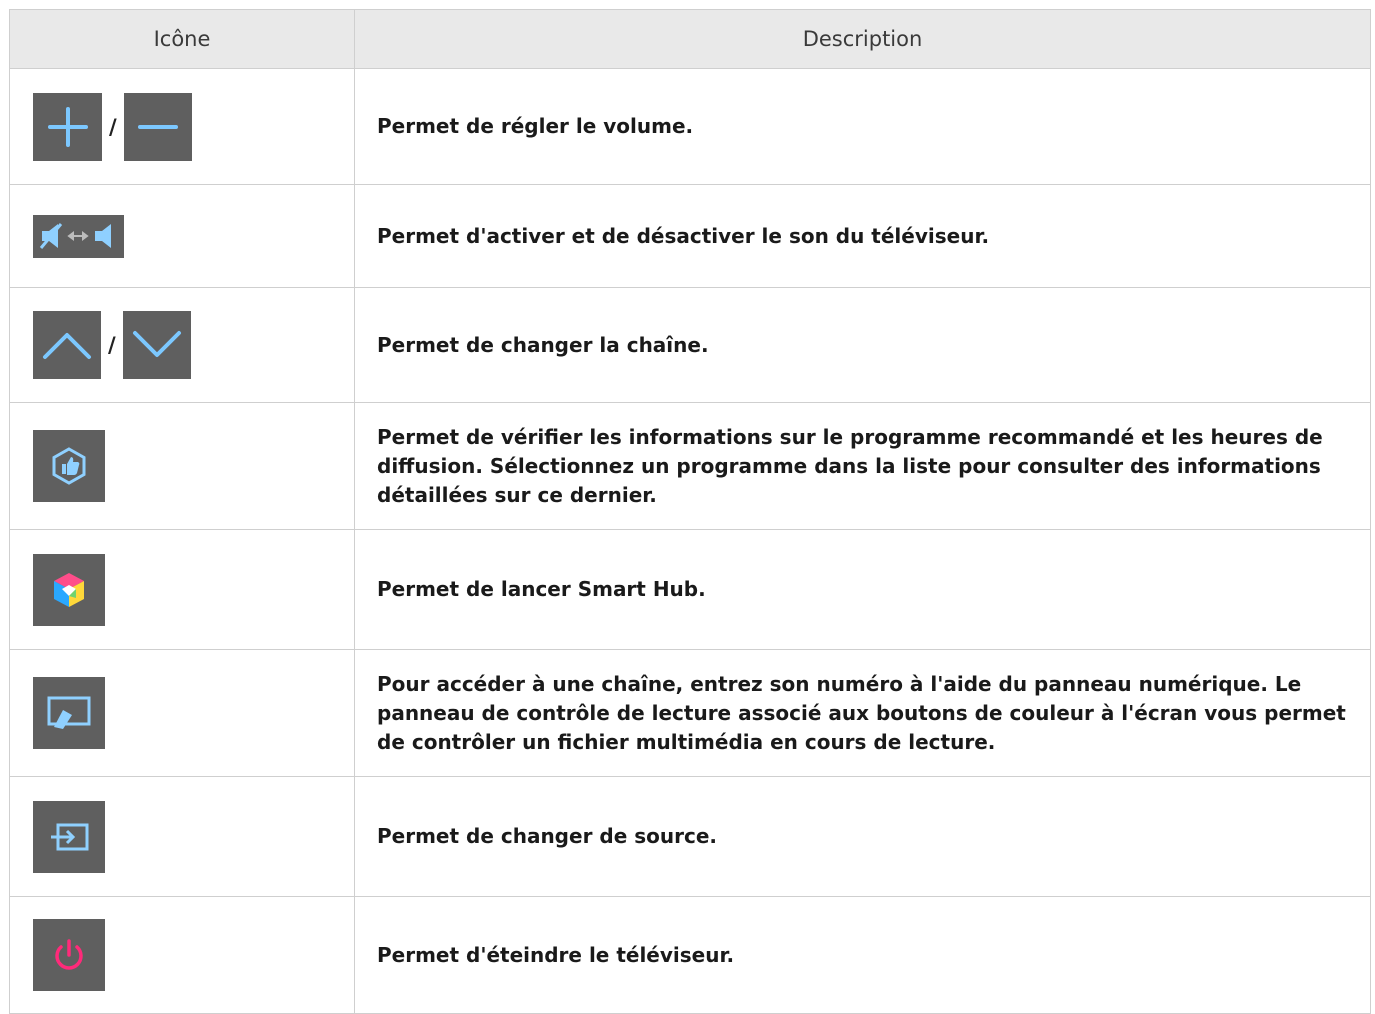  What do you see at coordinates (69, 466) in the screenshot?
I see `recommend-icon` at bounding box center [69, 466].